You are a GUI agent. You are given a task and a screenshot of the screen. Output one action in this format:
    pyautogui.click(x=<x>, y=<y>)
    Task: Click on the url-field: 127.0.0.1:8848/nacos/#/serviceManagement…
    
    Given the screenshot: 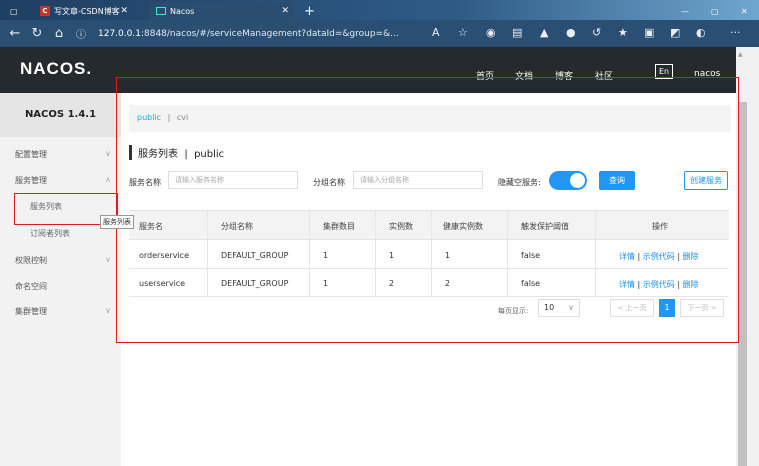 What is the action you would take?
    pyautogui.click(x=248, y=34)
    